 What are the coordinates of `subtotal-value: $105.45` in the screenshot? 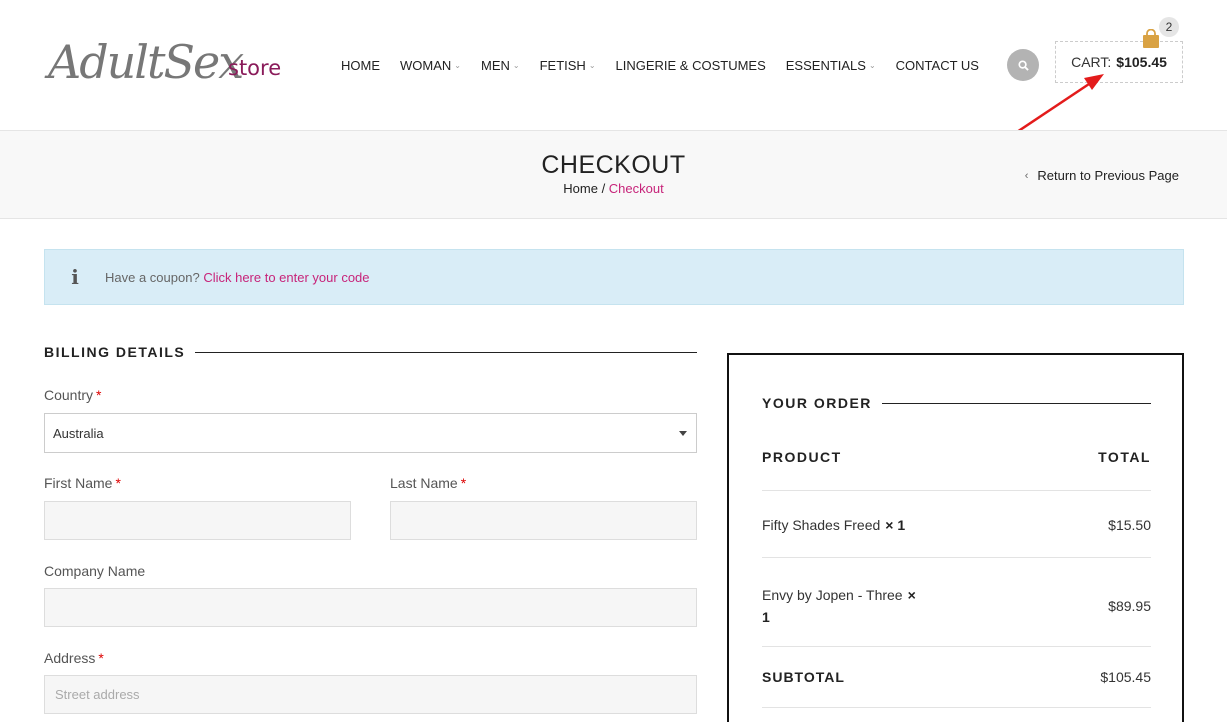 It's located at (1125, 677).